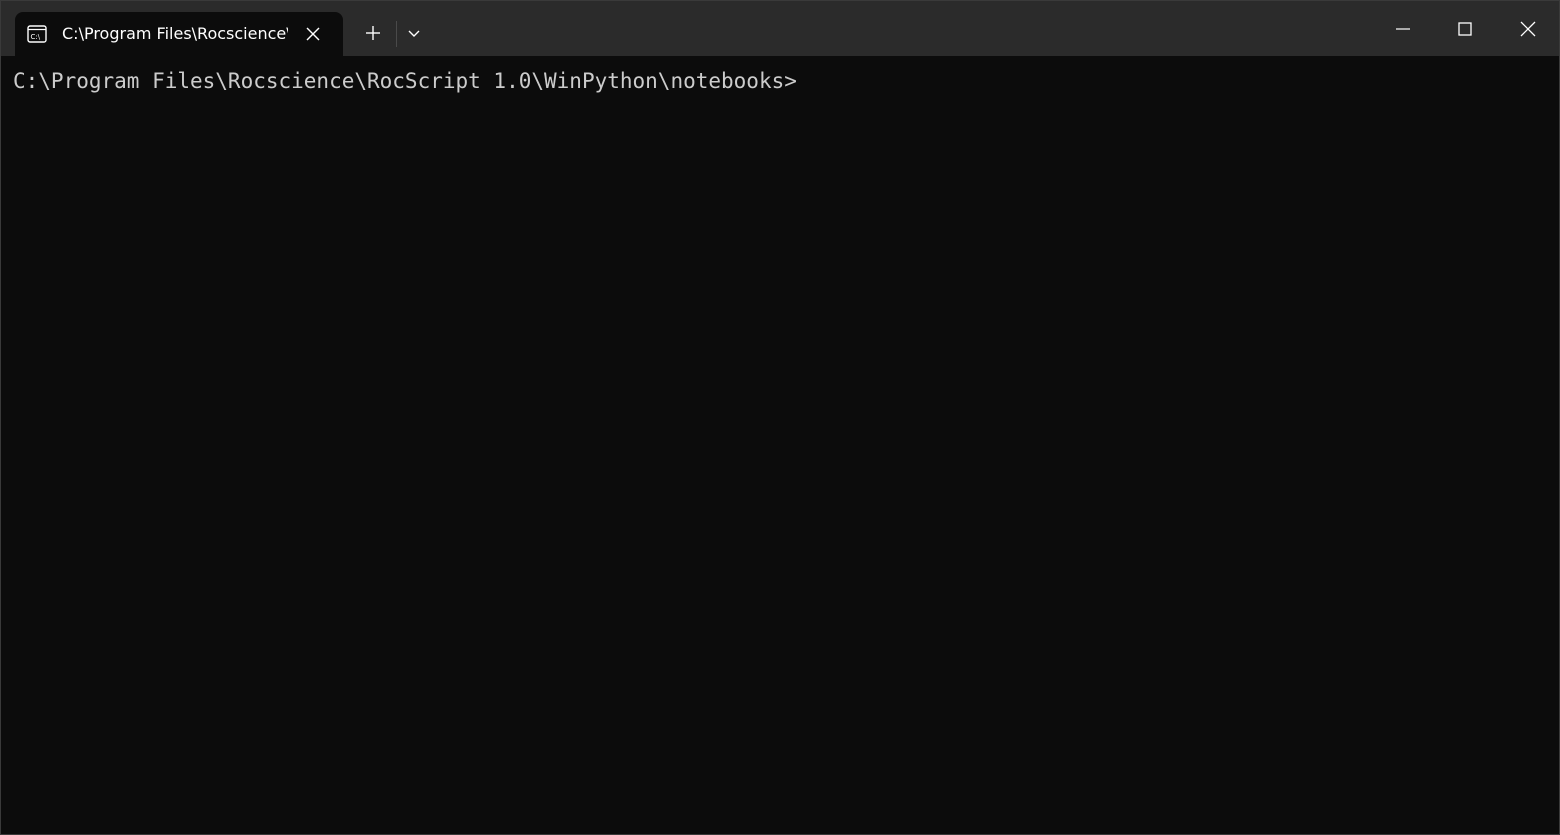  Describe the element at coordinates (36, 37) in the screenshot. I see `svg-text: C:\` at that location.